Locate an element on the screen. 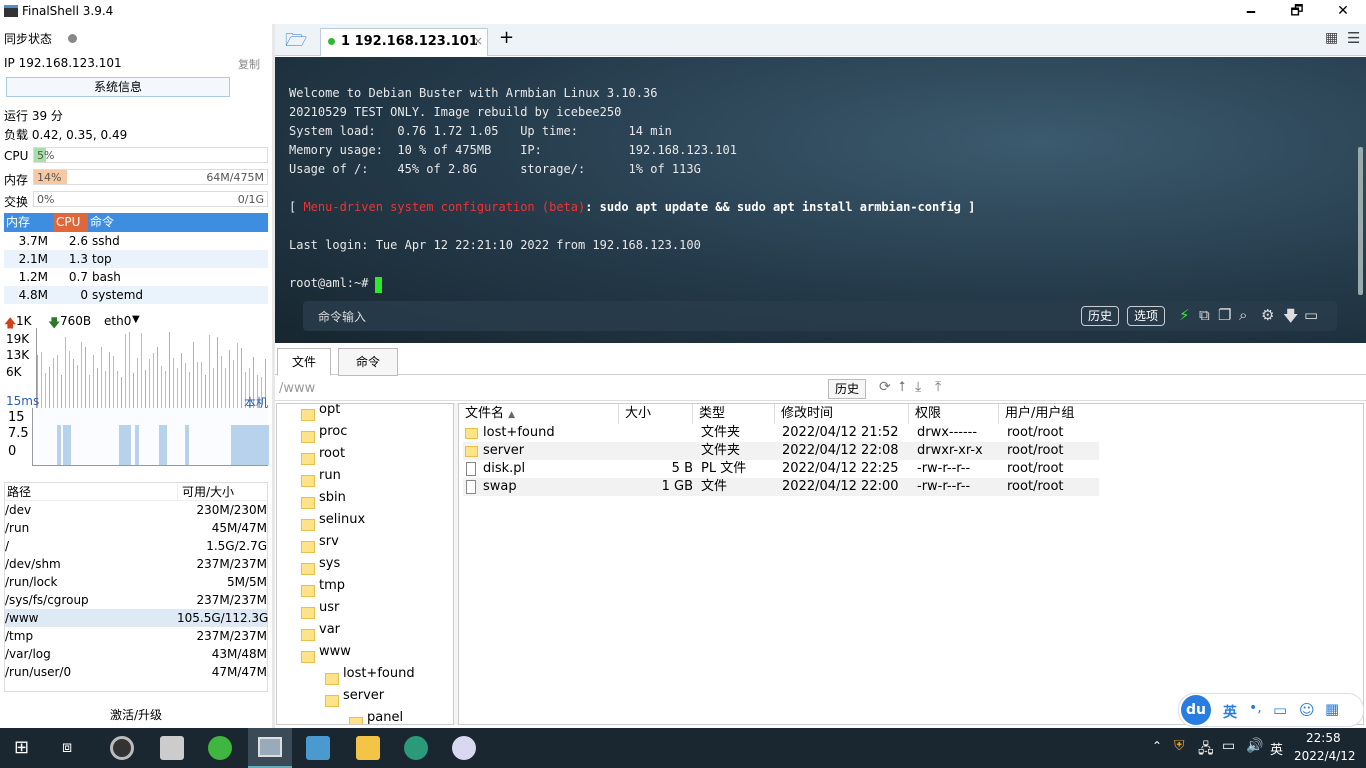 The width and height of the screenshot is (1366, 768). paste-icon: ❐ is located at coordinates (1224, 315).